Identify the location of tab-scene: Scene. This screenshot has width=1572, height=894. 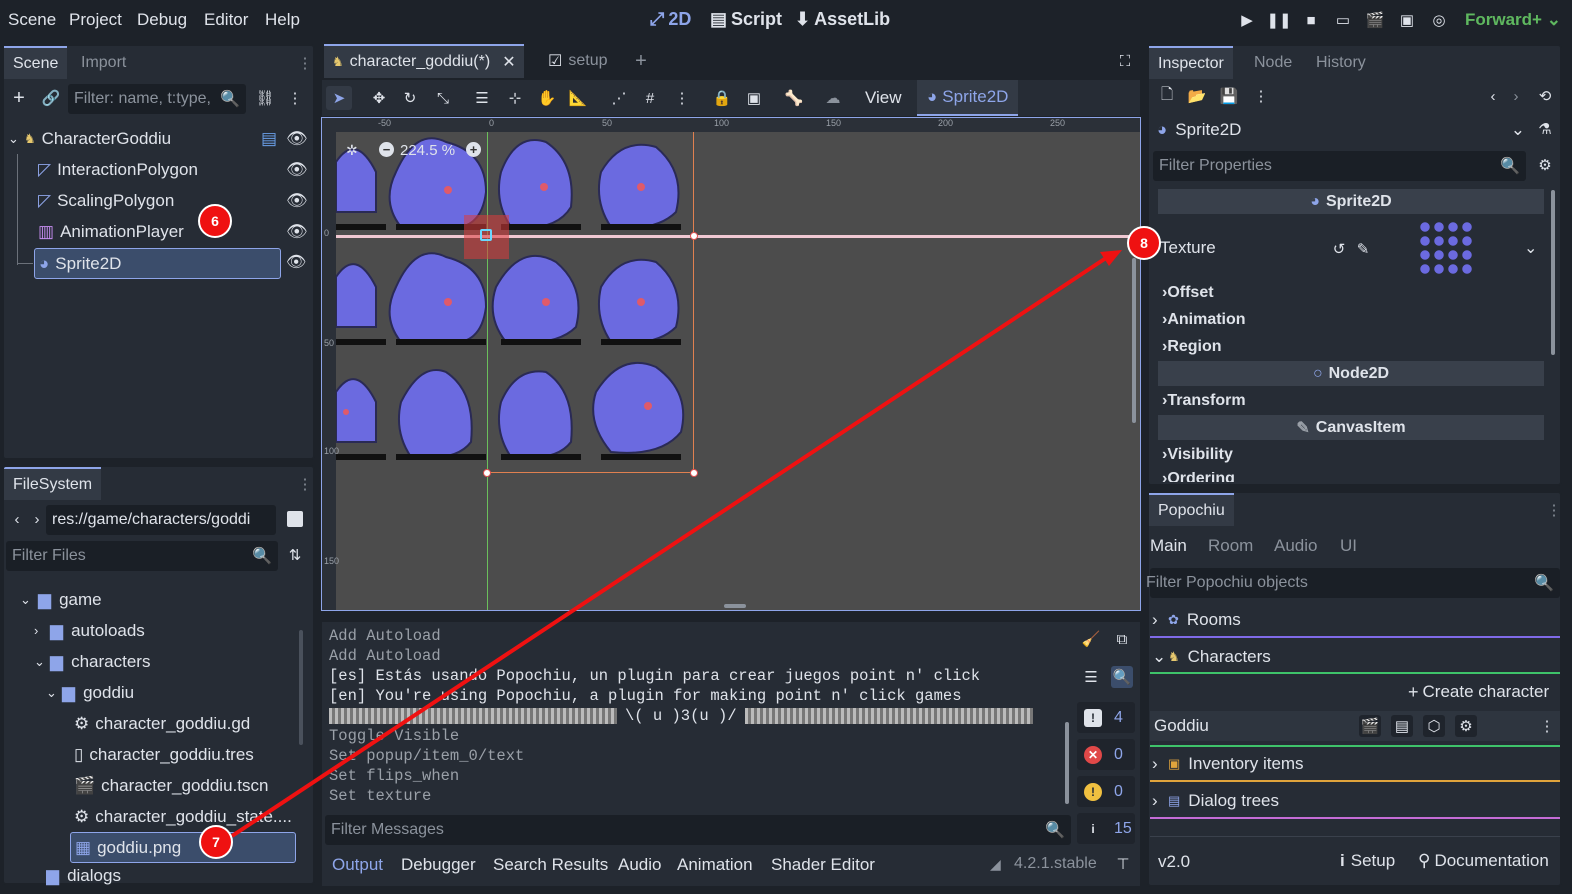
(36, 62).